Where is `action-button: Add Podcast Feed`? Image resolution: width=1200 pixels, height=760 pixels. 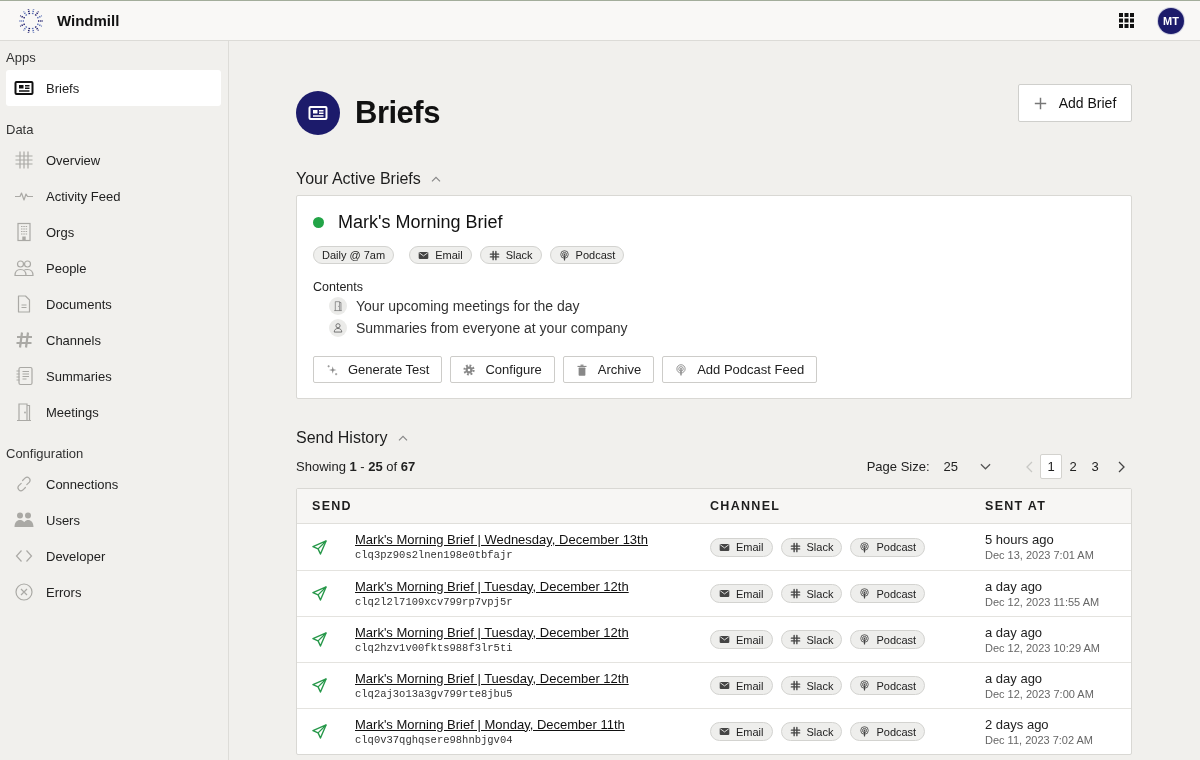 action-button: Add Podcast Feed is located at coordinates (740, 369).